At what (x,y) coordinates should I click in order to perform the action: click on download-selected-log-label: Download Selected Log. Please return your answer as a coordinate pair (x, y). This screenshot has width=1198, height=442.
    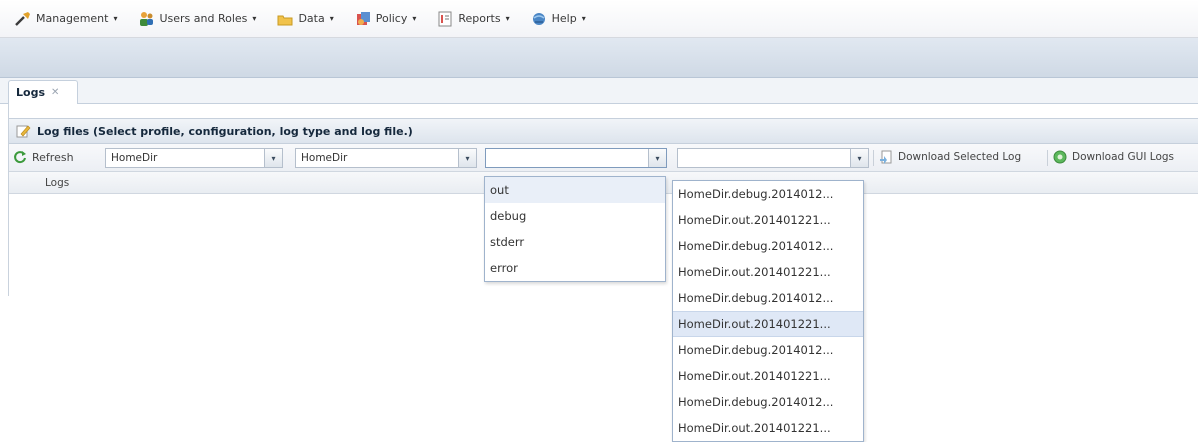
    Looking at the image, I should click on (960, 157).